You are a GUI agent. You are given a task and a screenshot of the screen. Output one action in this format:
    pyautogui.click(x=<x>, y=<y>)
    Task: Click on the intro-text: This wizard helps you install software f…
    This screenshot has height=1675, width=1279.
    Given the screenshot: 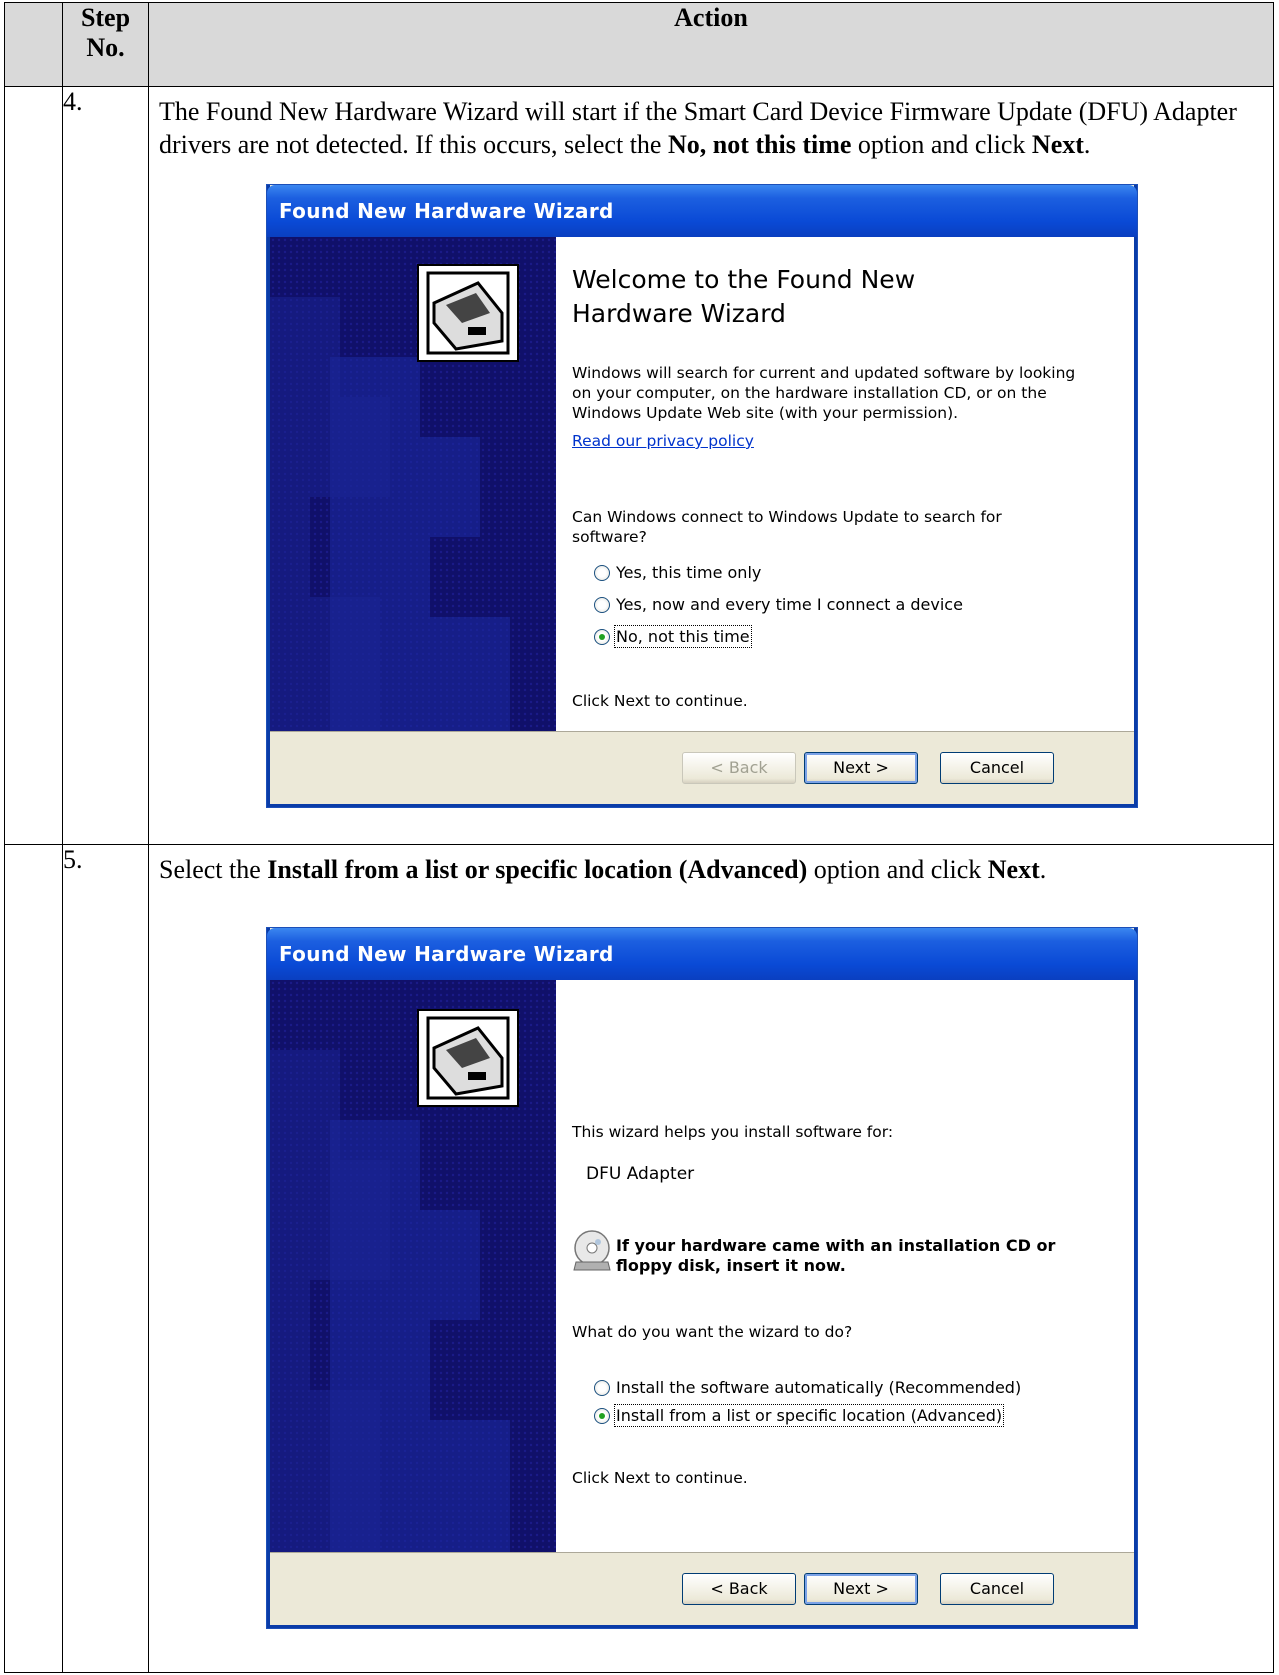 What is the action you would take?
    pyautogui.click(x=733, y=1132)
    